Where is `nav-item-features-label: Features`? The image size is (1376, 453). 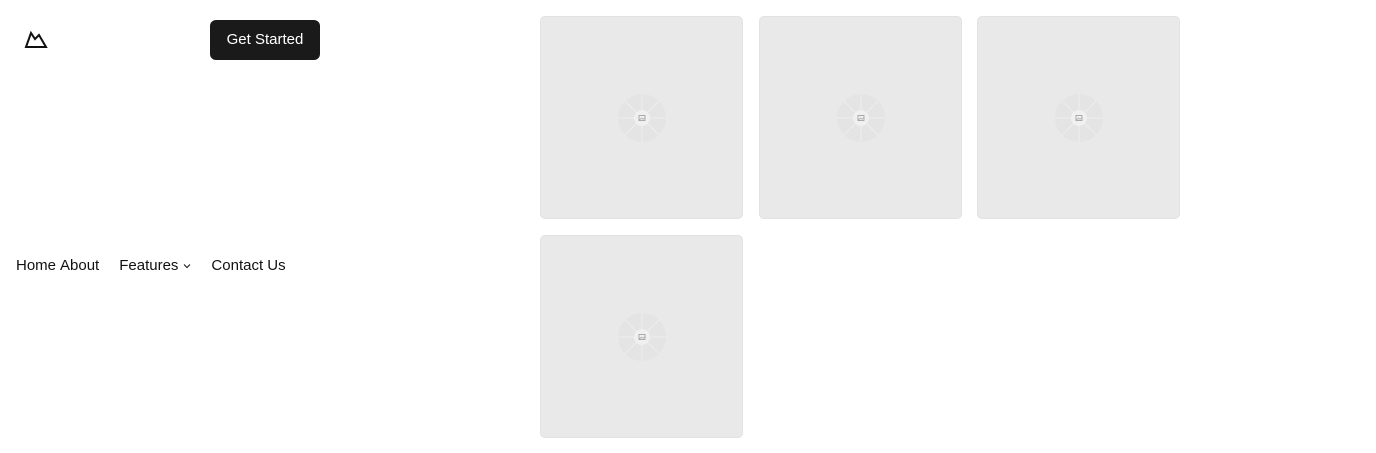
nav-item-features-label: Features is located at coordinates (149, 265).